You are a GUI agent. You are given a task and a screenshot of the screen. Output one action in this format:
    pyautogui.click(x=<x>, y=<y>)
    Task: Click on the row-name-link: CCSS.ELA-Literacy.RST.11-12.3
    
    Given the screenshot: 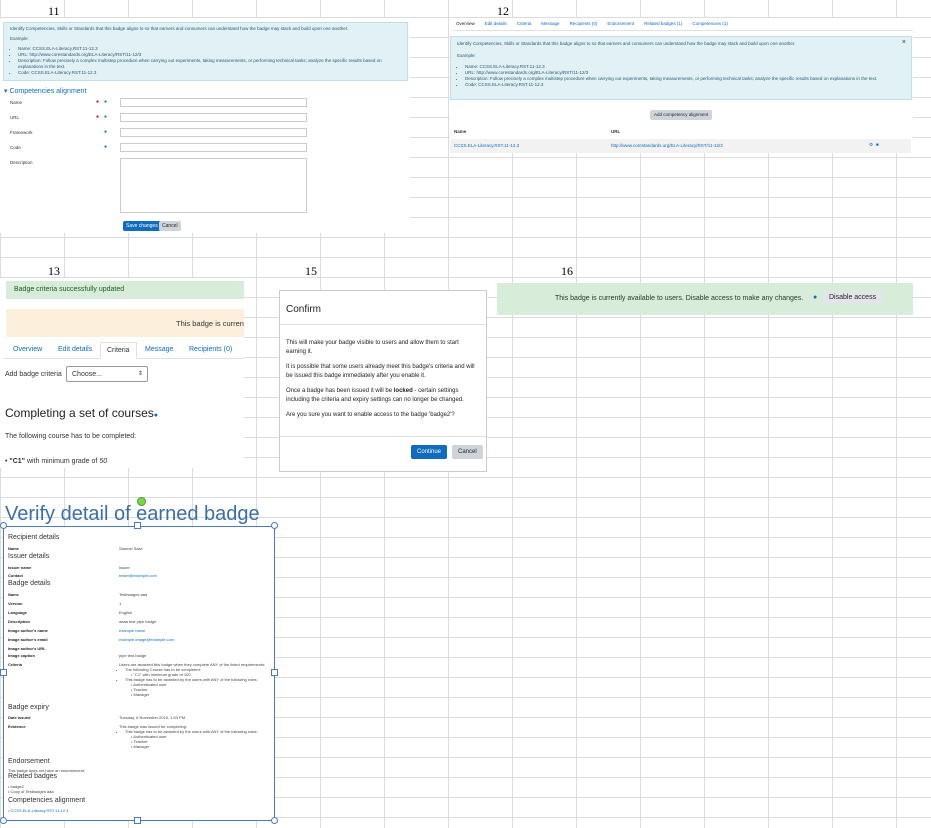 What is the action you would take?
    pyautogui.click(x=486, y=146)
    